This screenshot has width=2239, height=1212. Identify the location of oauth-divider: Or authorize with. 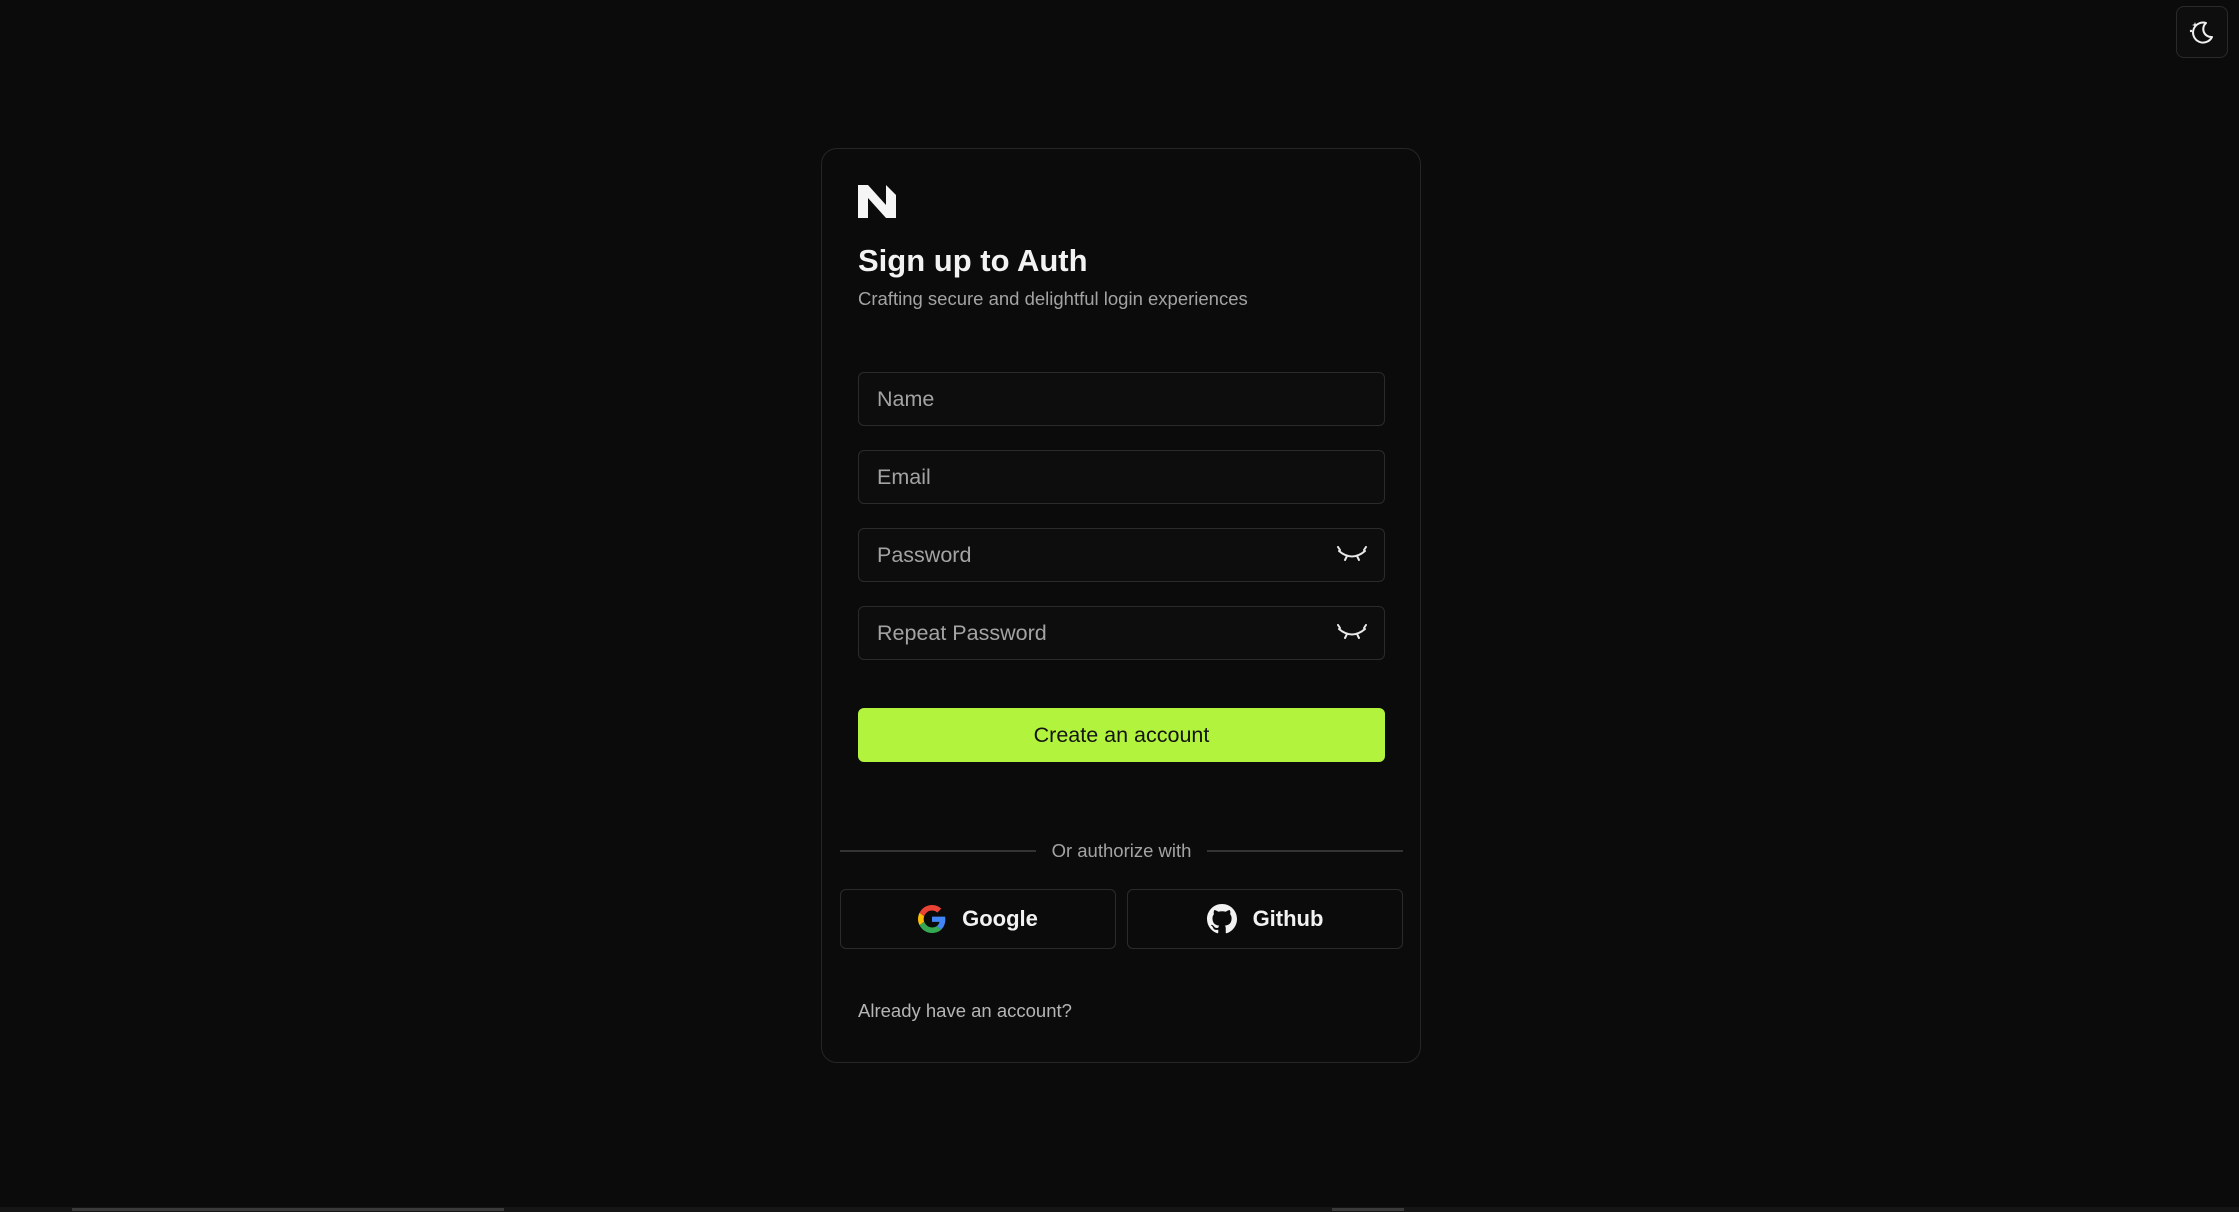
(1121, 851).